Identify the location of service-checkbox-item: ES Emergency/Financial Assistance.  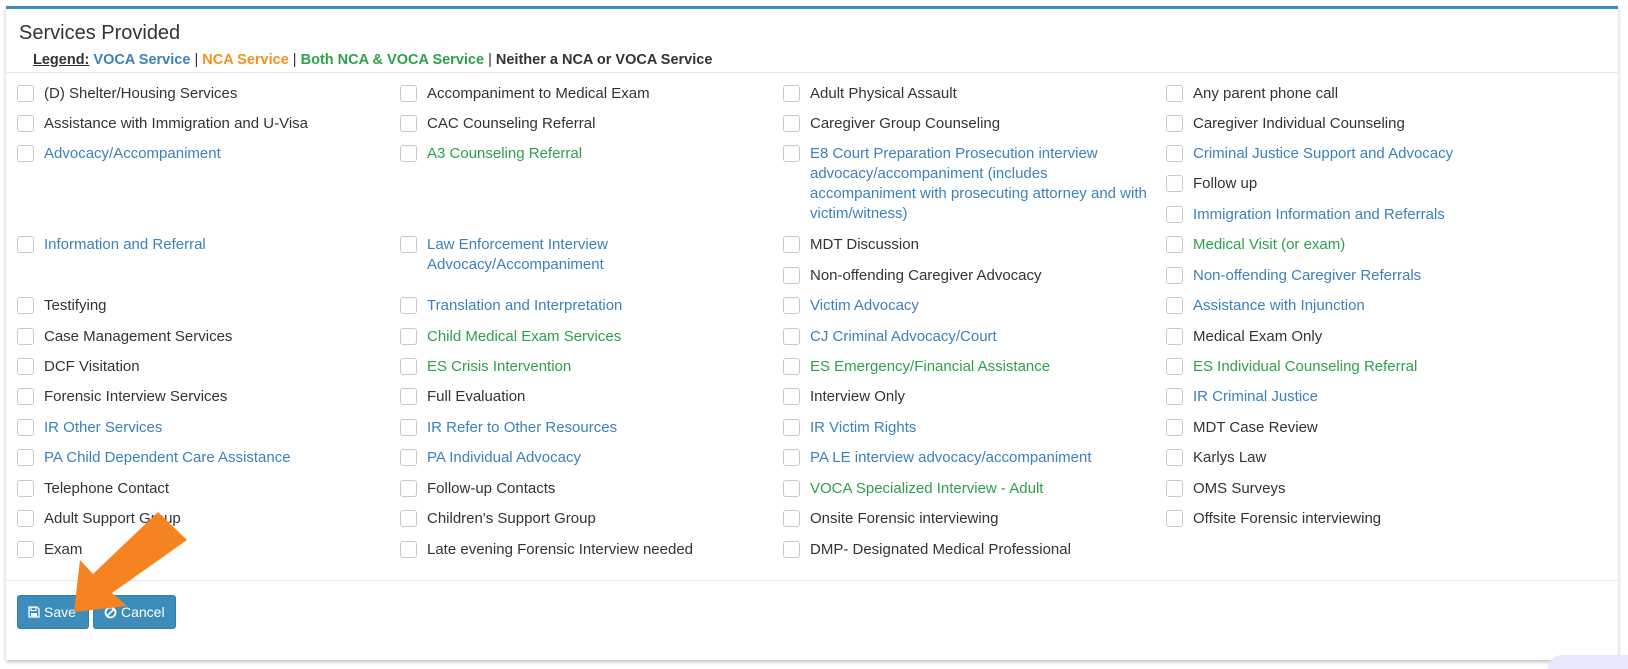
(968, 367).